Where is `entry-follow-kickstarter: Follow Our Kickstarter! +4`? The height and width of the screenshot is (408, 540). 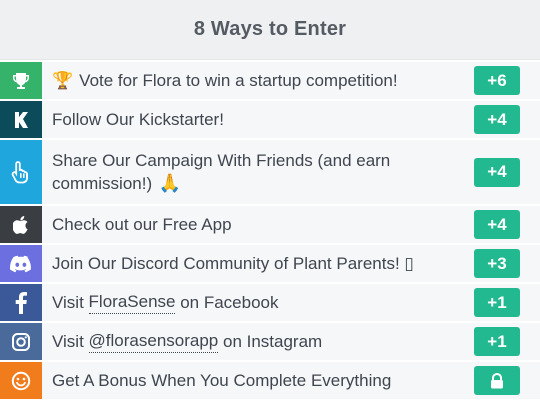 entry-follow-kickstarter: Follow Our Kickstarter! +4 is located at coordinates (270, 119).